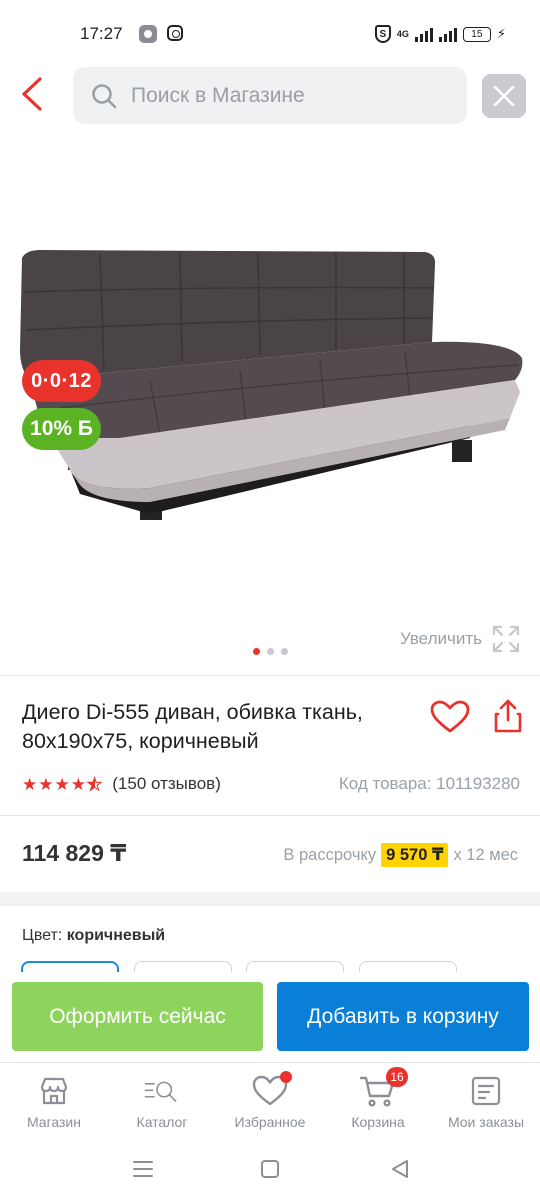 The height and width of the screenshot is (1200, 540). I want to click on network-type: 4G, so click(402, 33).